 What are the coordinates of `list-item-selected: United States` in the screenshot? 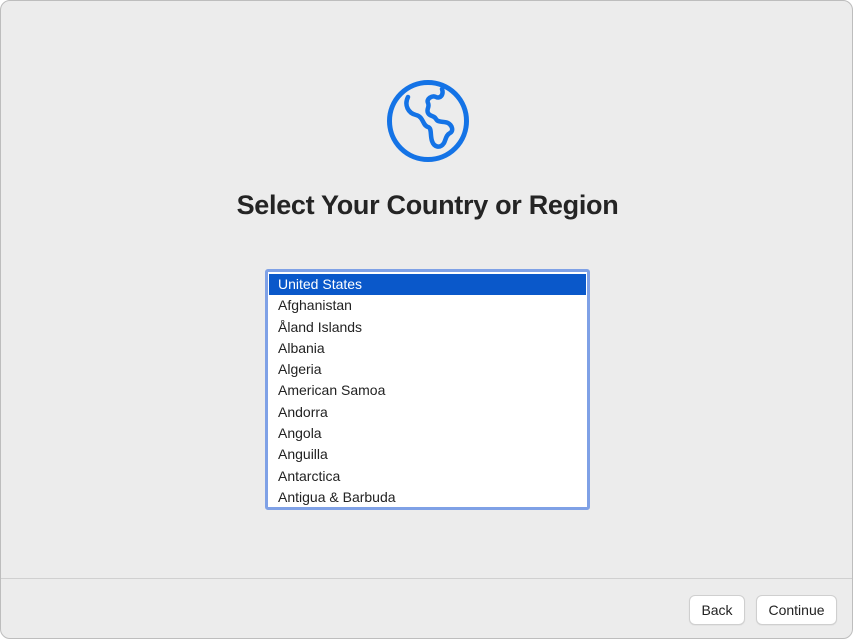 It's located at (427, 285).